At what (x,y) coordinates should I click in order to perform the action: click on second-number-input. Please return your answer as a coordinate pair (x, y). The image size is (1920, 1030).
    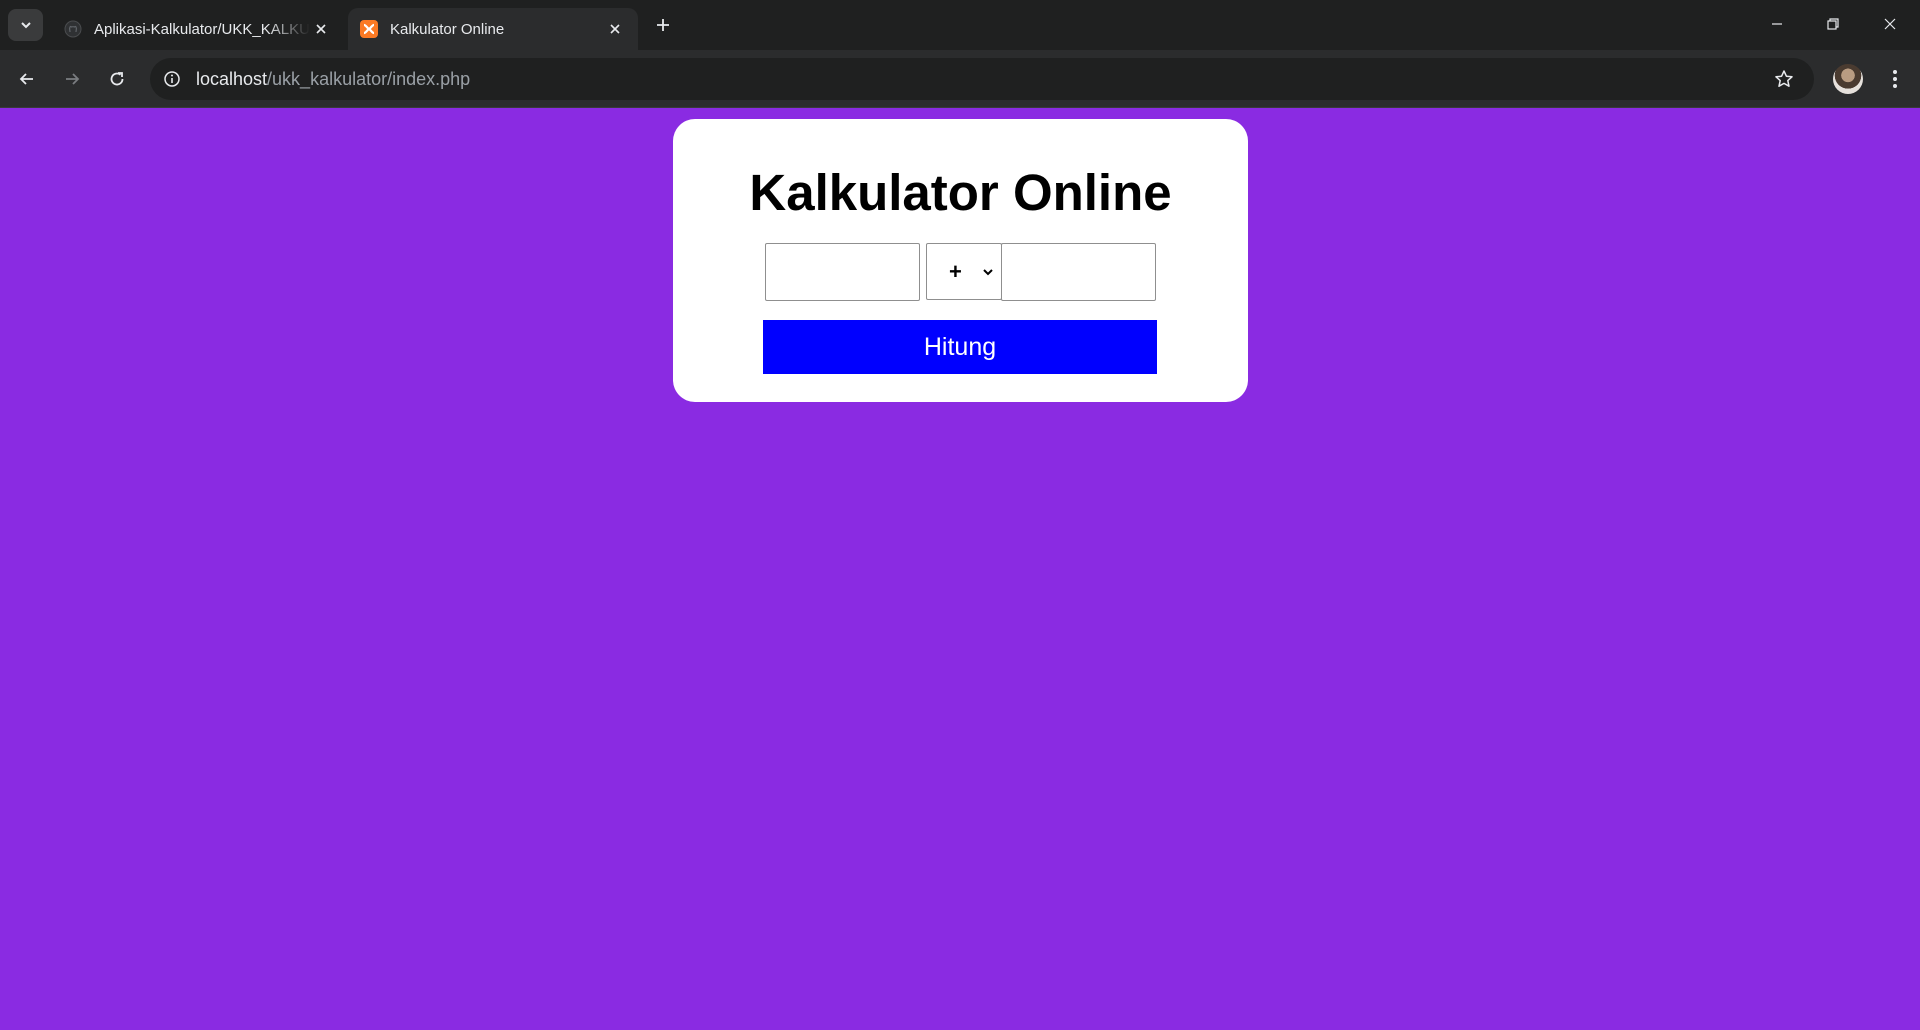
    Looking at the image, I should click on (1078, 272).